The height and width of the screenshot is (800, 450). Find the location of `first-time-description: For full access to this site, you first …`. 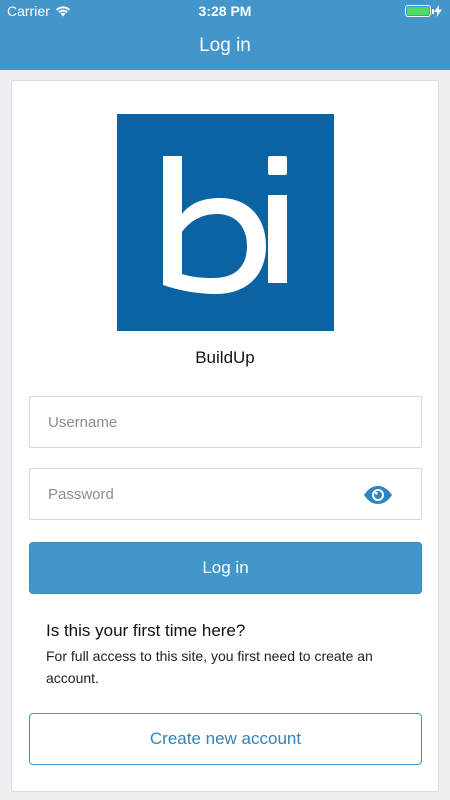

first-time-description: For full access to this site, you first … is located at coordinates (209, 667).